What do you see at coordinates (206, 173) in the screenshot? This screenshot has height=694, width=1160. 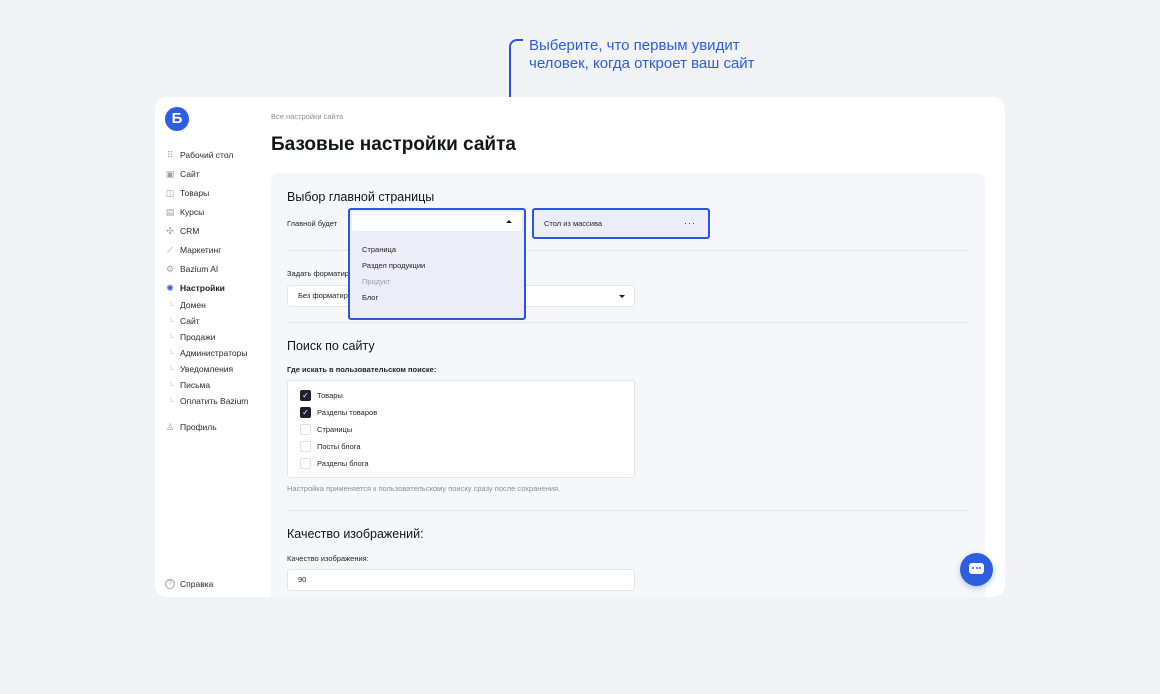 I see `sidebar-item-site: ▣ Сайт` at bounding box center [206, 173].